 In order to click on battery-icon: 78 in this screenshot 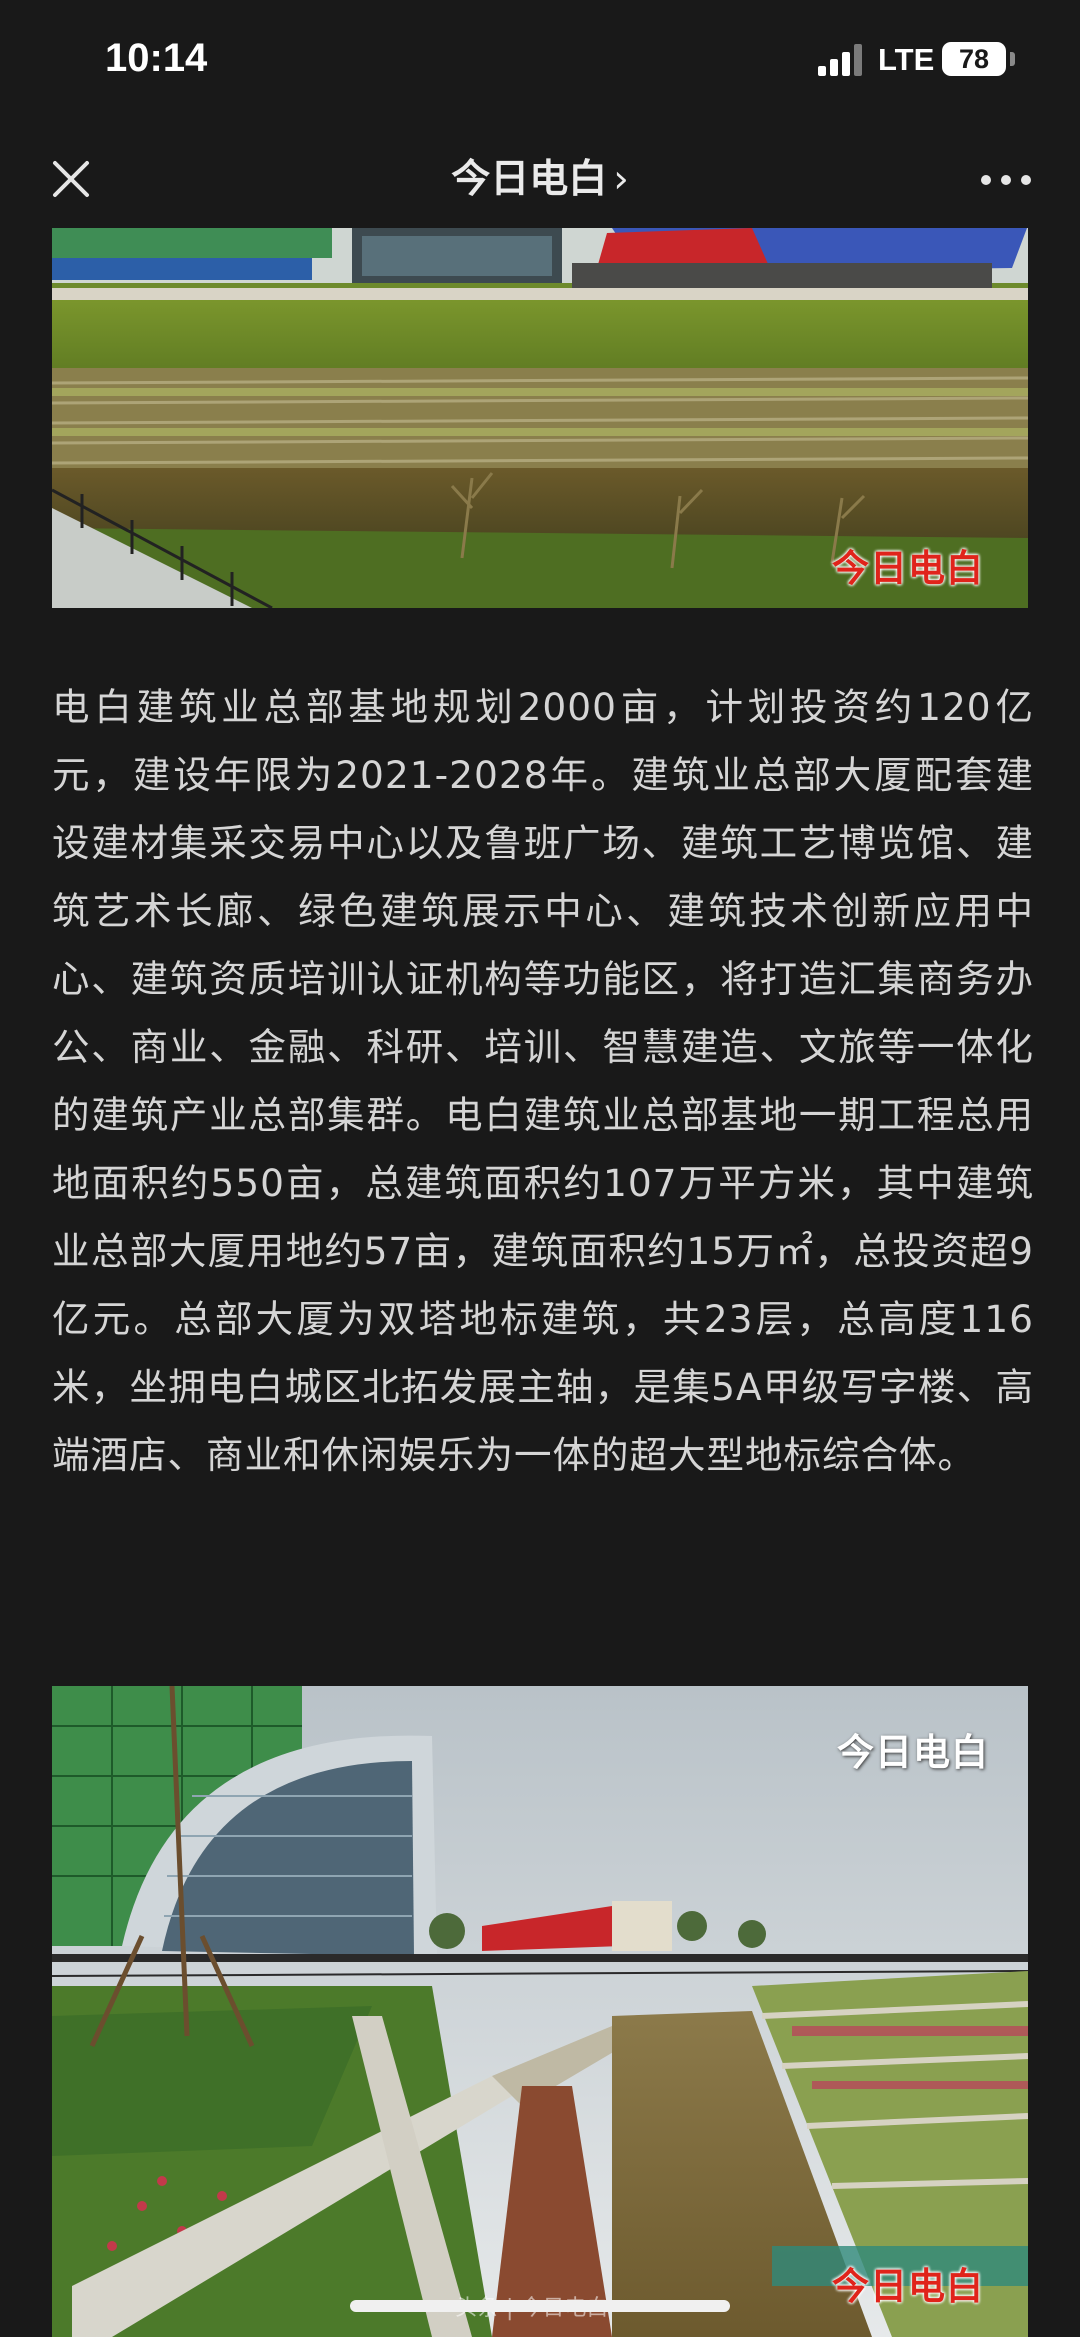, I will do `click(974, 59)`.